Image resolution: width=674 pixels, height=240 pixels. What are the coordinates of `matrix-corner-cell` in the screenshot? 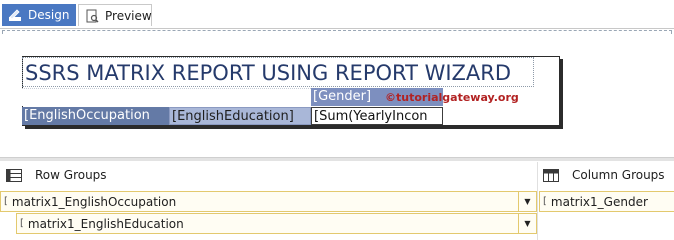 It's located at (166, 97).